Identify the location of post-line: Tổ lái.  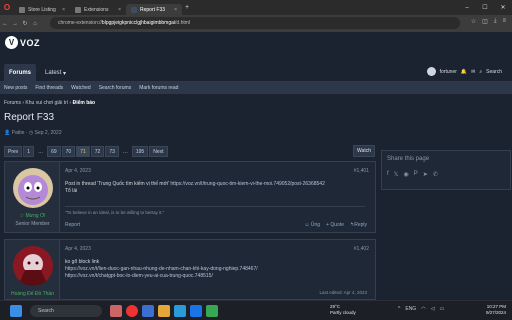
(71, 191).